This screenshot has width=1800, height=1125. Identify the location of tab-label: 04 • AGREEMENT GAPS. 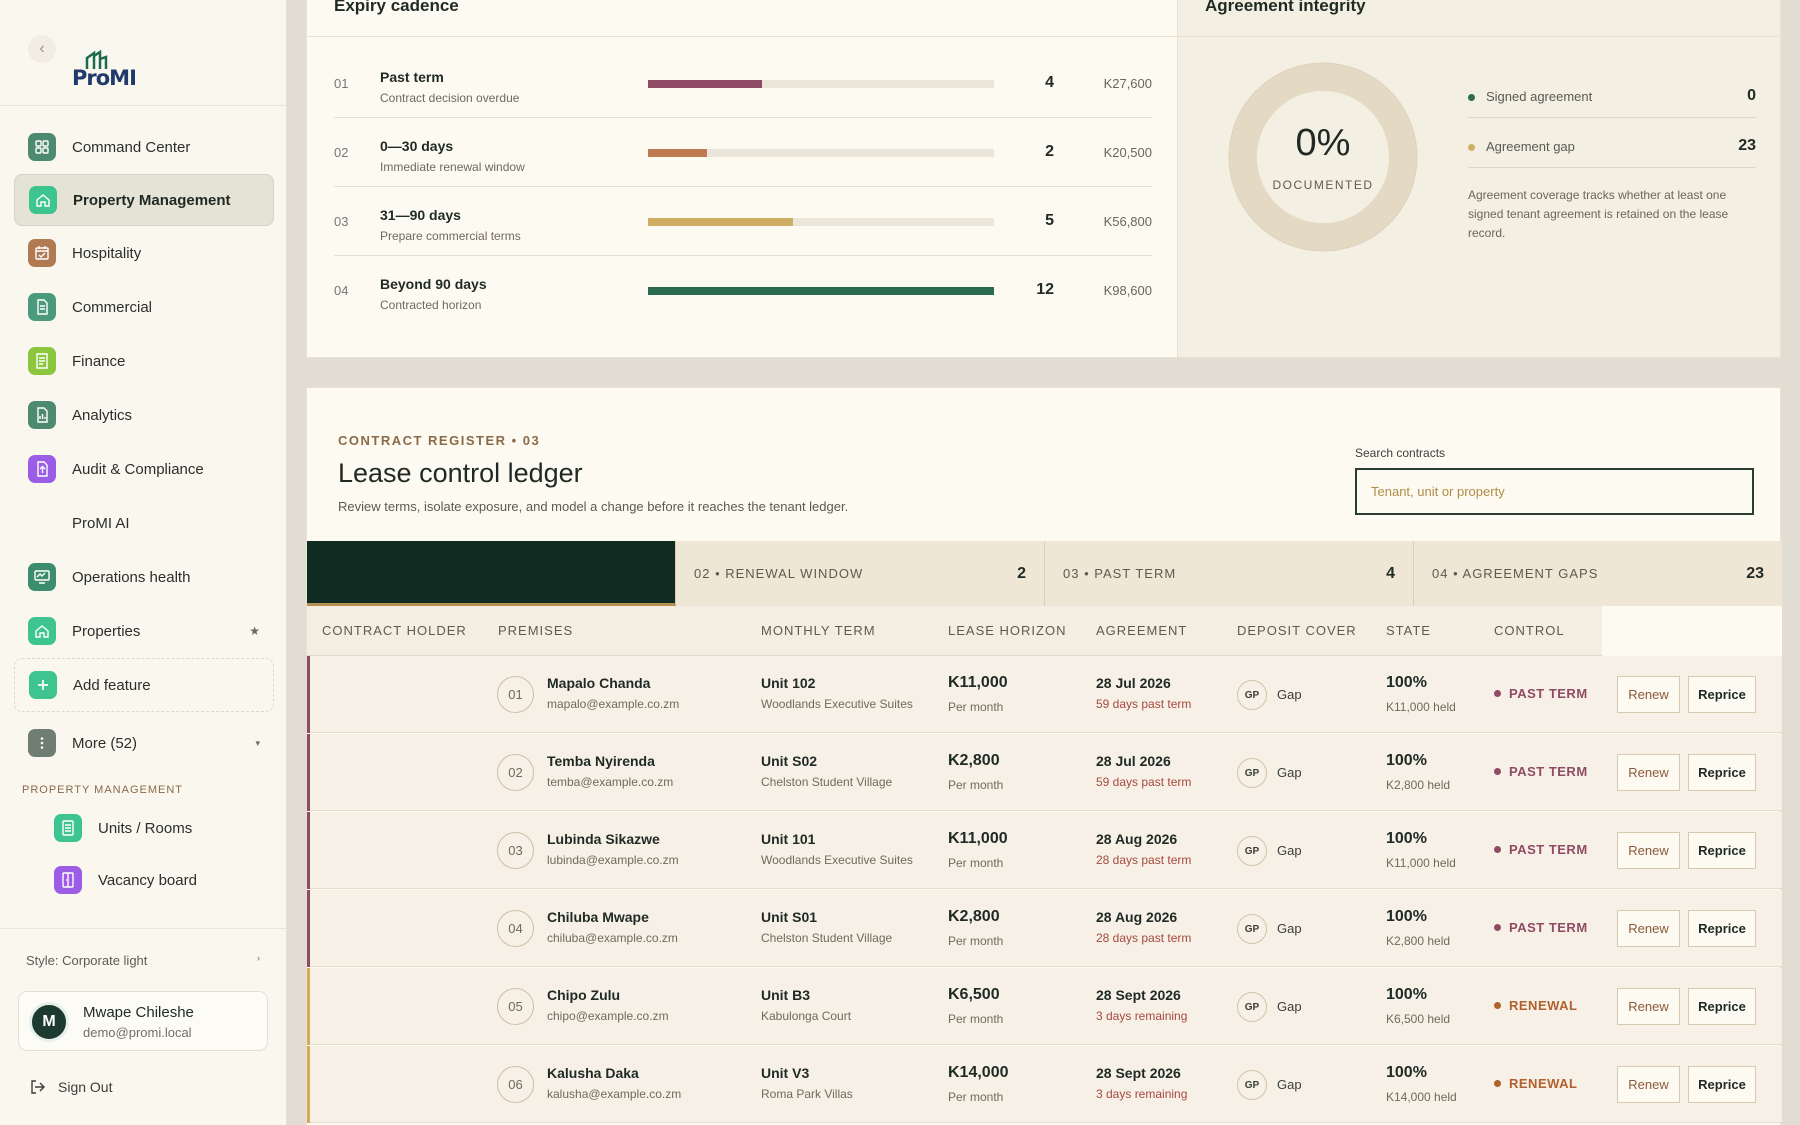
(1515, 573).